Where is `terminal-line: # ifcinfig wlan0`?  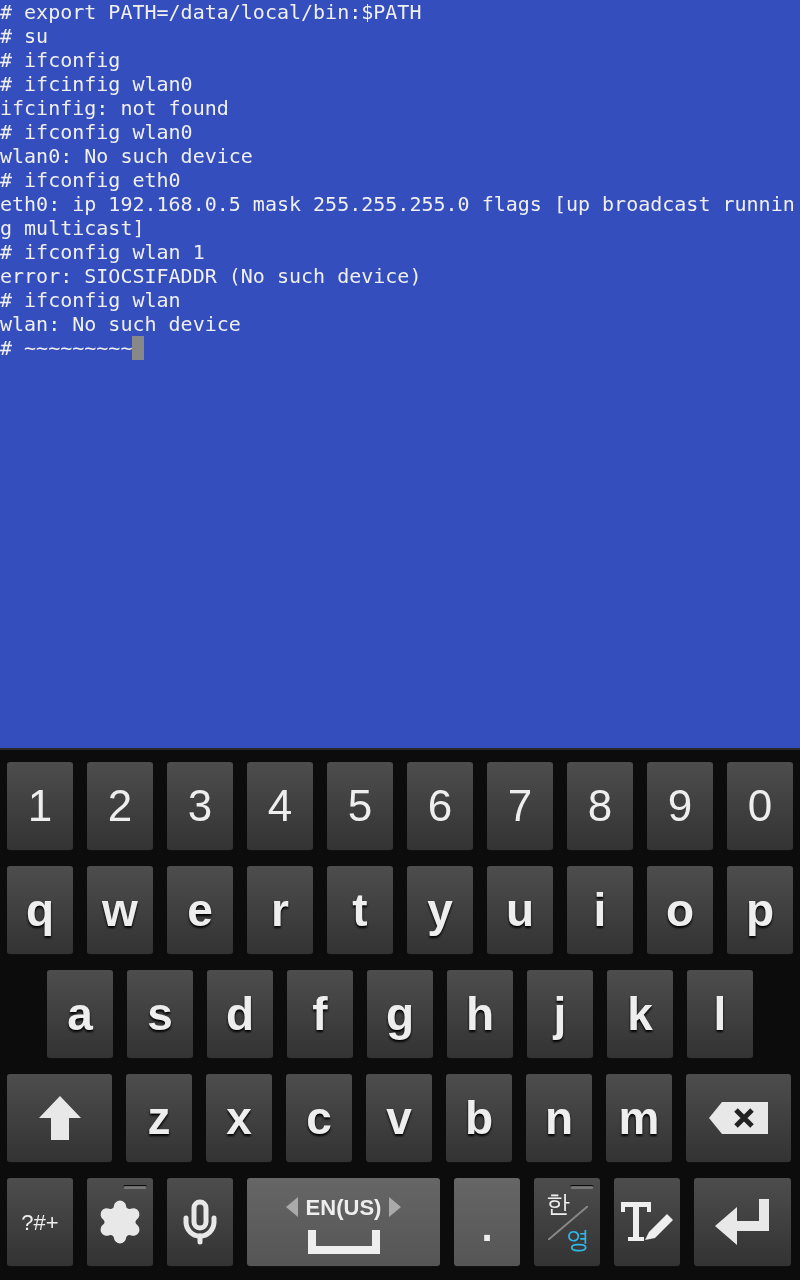 terminal-line: # ifcinfig wlan0 is located at coordinates (96, 84).